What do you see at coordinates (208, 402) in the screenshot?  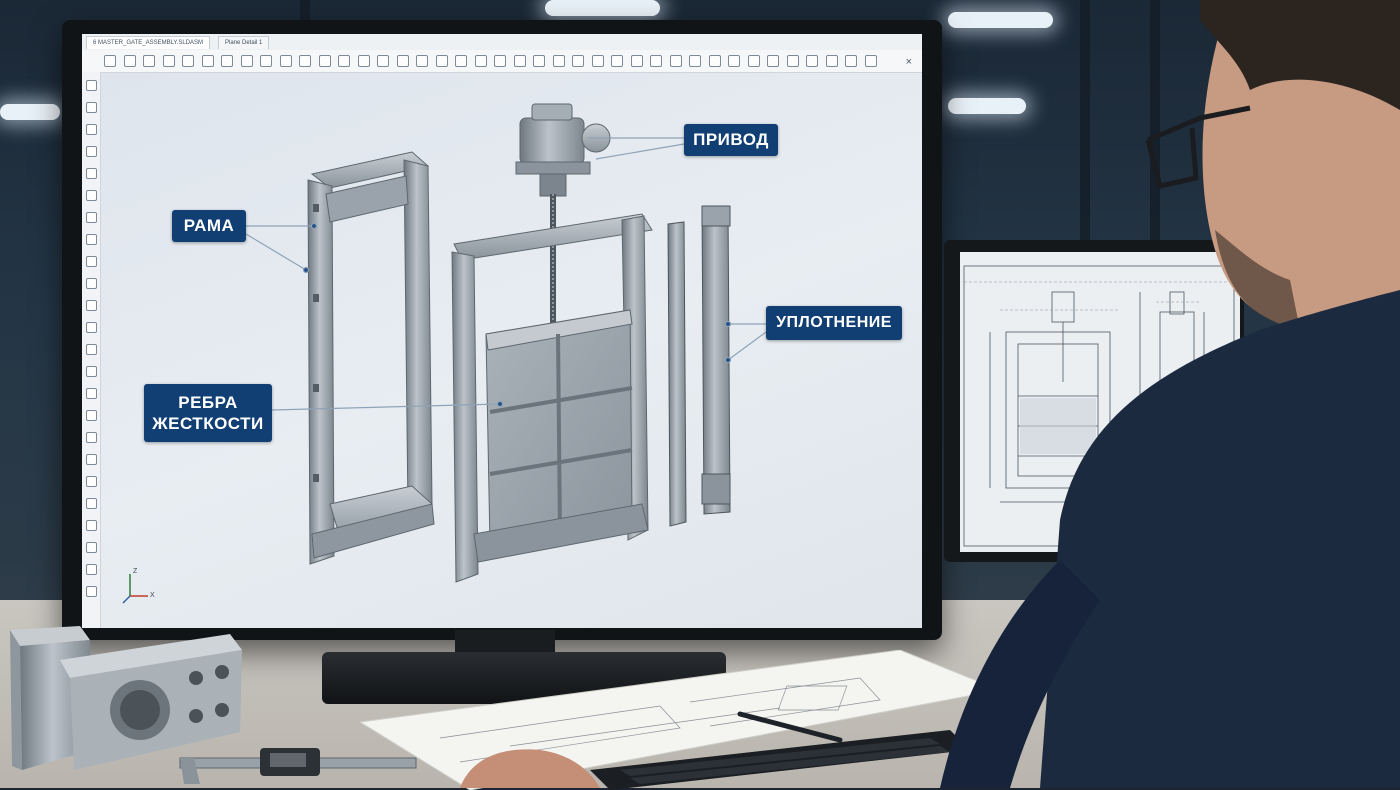 I see `callout-stiffeners-line1: РЕБРА` at bounding box center [208, 402].